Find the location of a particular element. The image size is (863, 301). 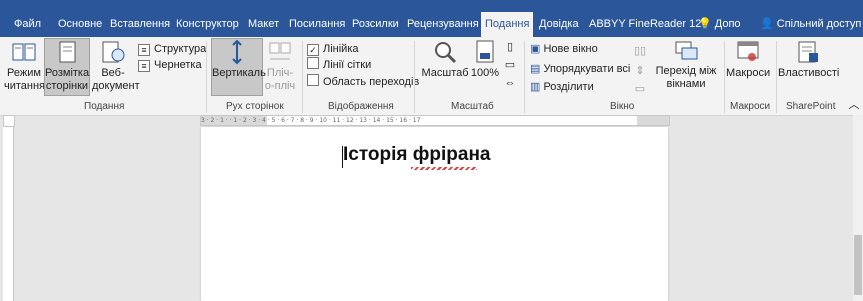

group-label-page-movement: Рух сторінок is located at coordinates (255, 106).